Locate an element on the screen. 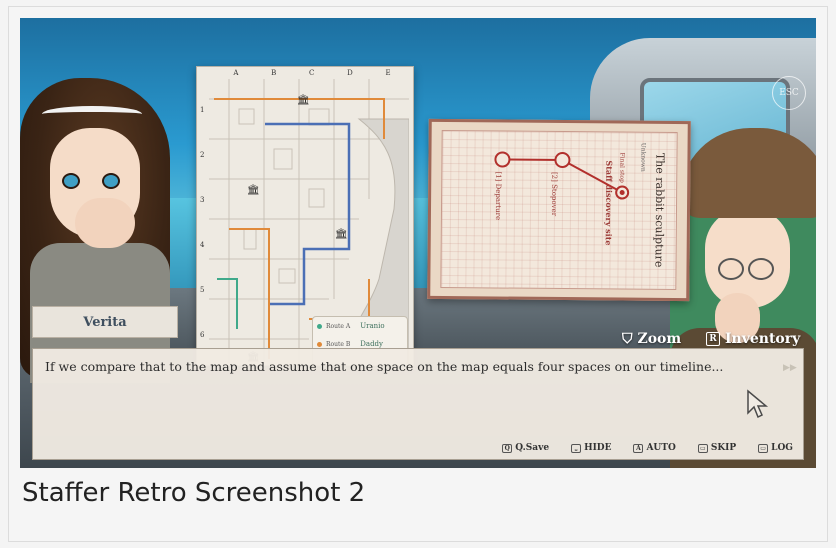  skip-key-icon: ▭ is located at coordinates (702, 448).